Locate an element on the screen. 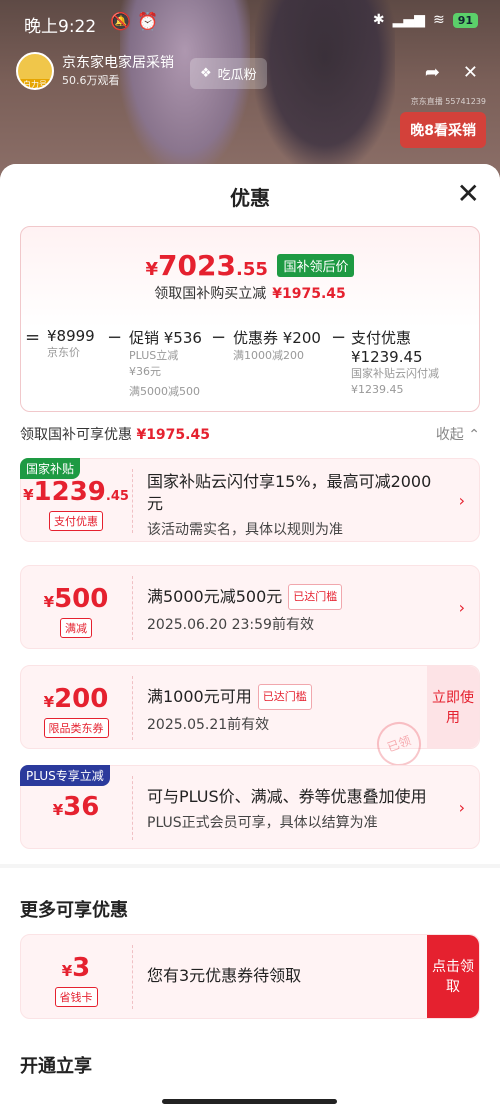 Image resolution: width=500 pixels, height=1111 pixels. coupon-type-label: 限品类东券 is located at coordinates (76, 728).